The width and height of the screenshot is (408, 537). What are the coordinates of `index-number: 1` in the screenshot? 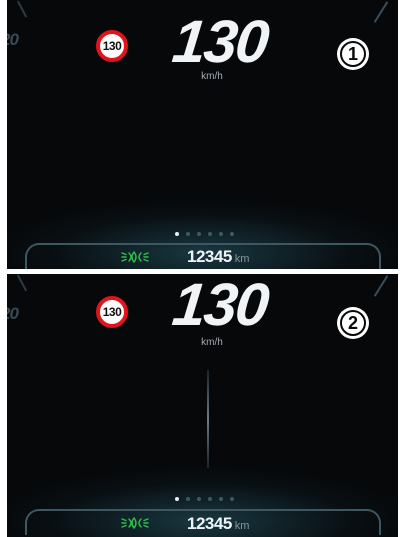 It's located at (353, 54).